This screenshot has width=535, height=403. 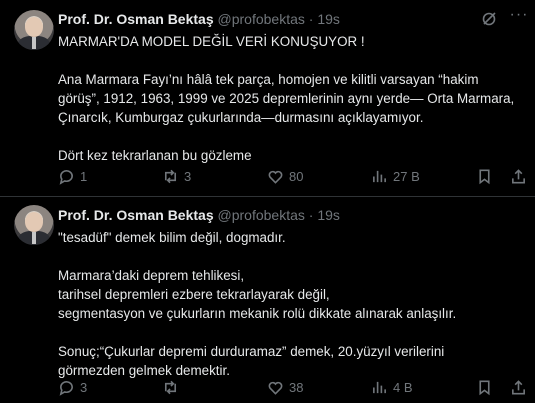 I want to click on like-button: 80, so click(x=285, y=176).